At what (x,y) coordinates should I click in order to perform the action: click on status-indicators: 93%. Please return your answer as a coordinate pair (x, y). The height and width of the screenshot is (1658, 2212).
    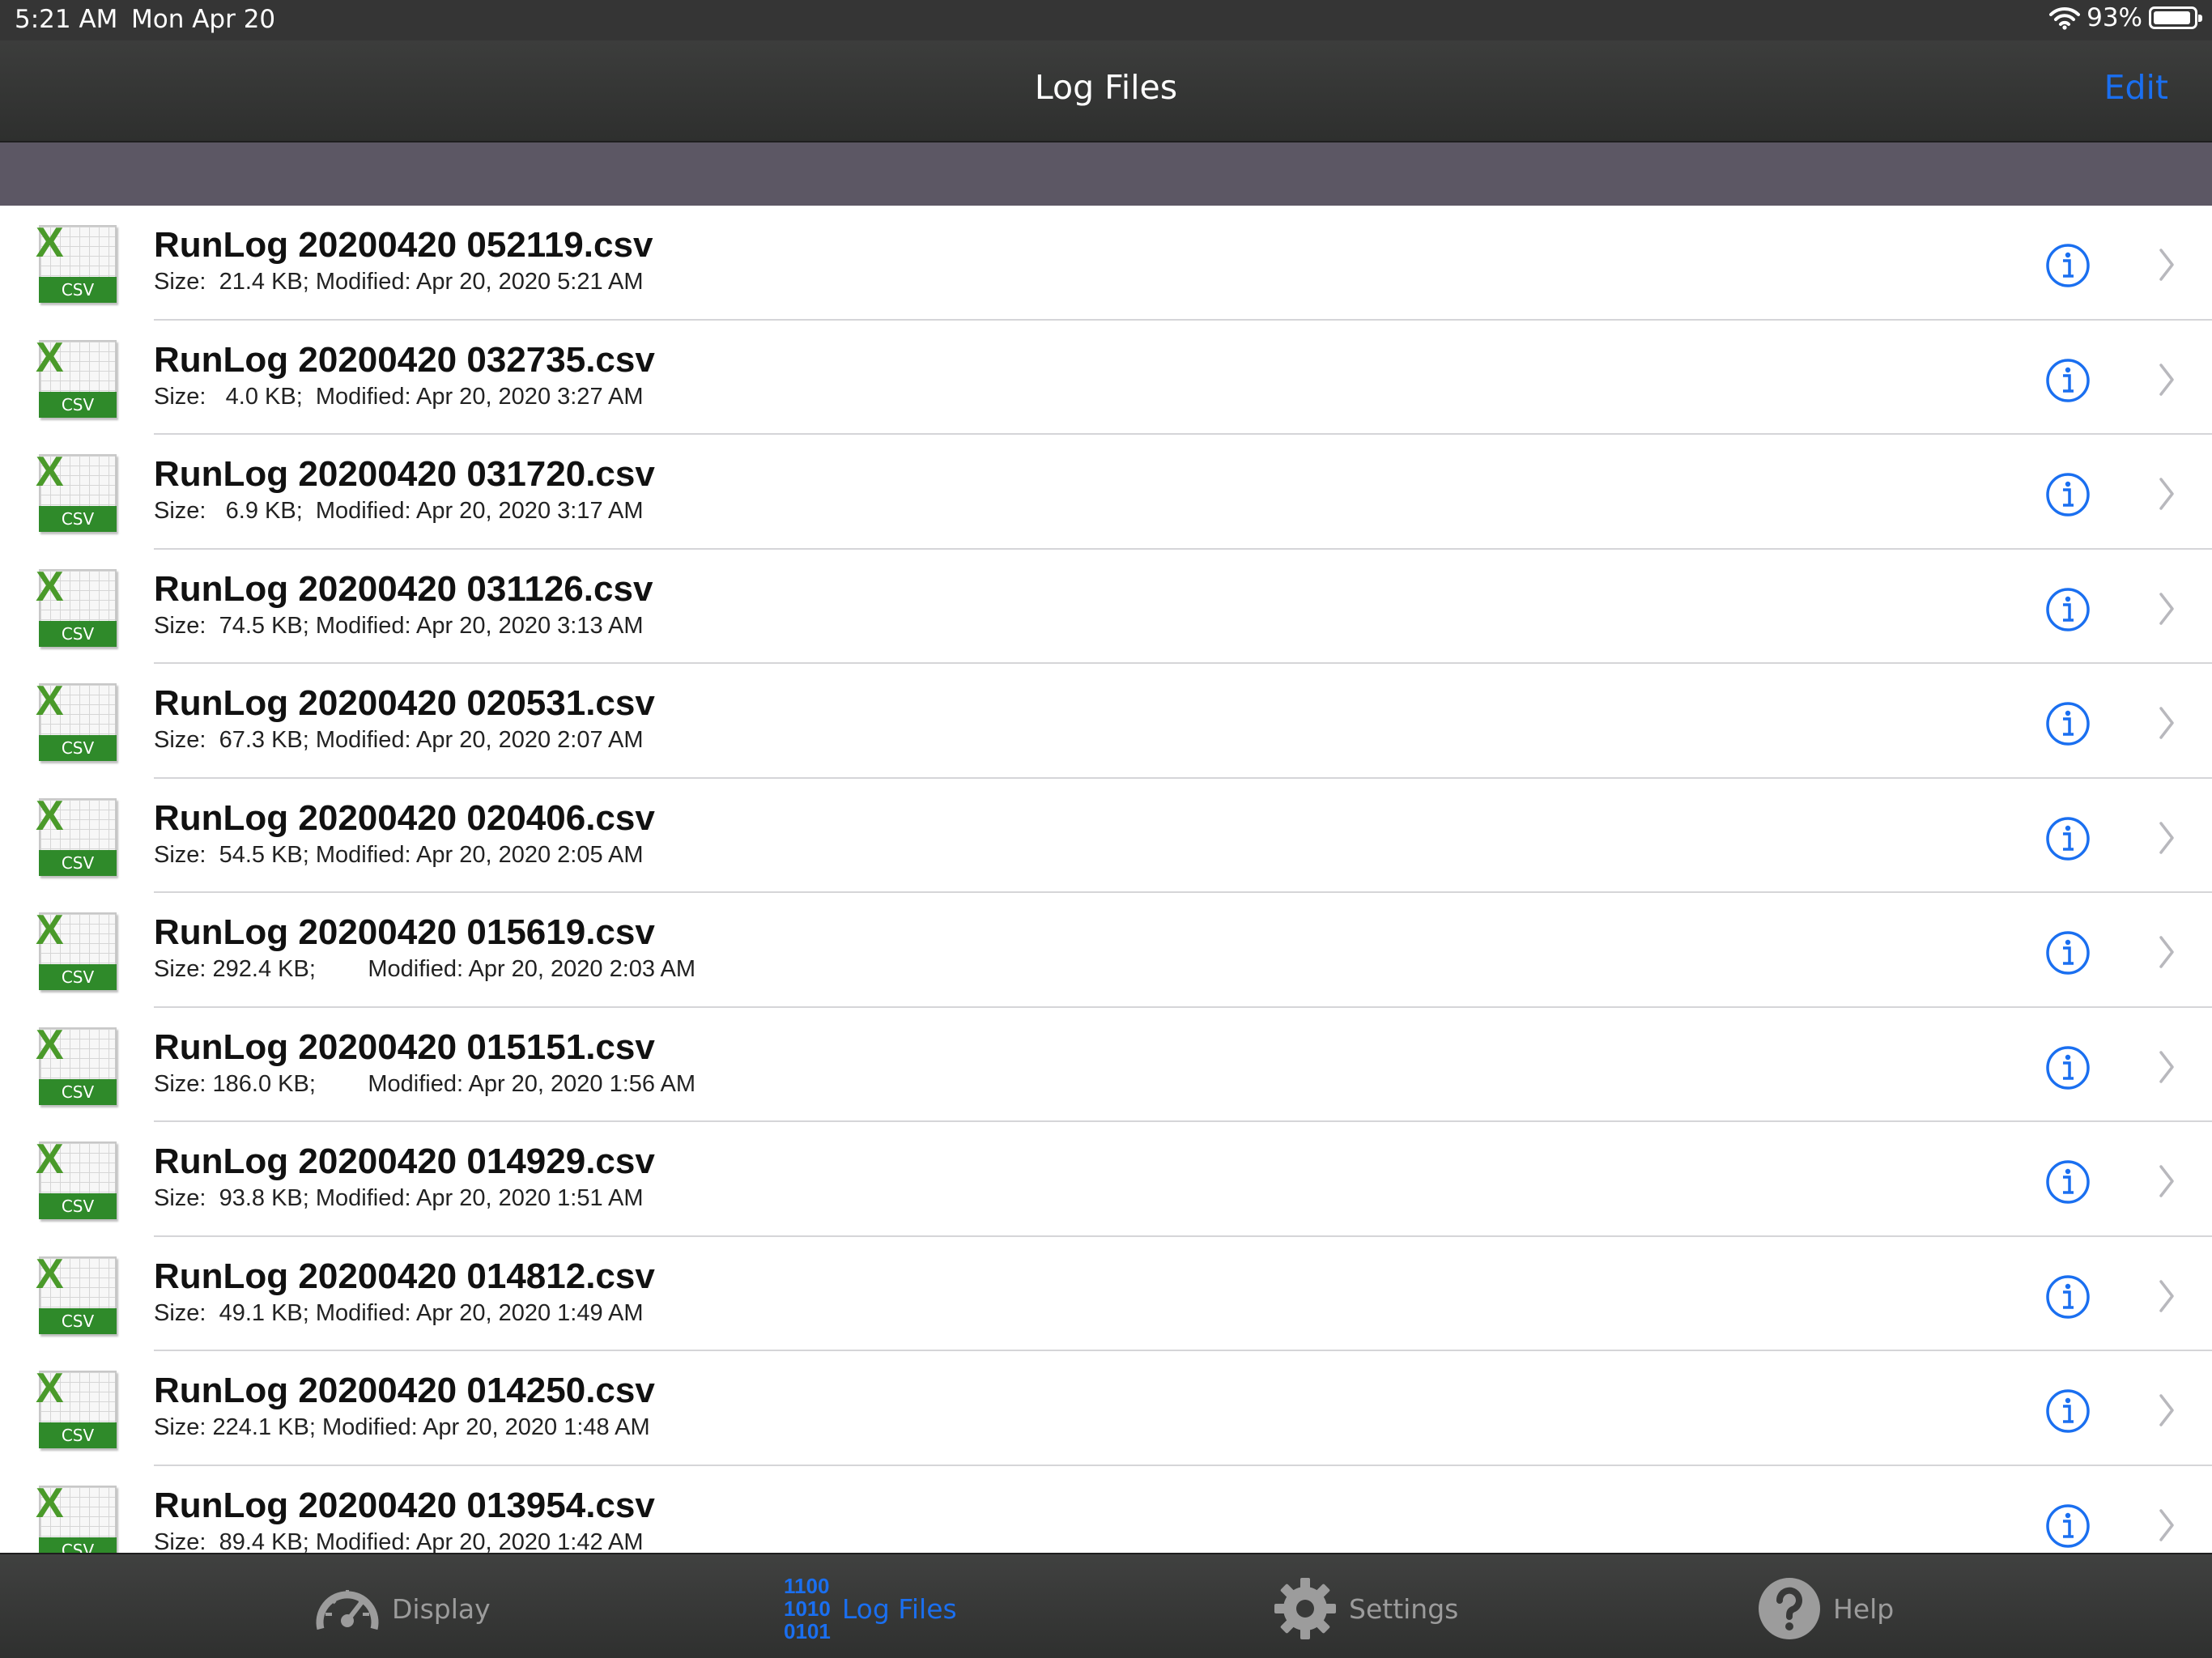
    Looking at the image, I should click on (2126, 17).